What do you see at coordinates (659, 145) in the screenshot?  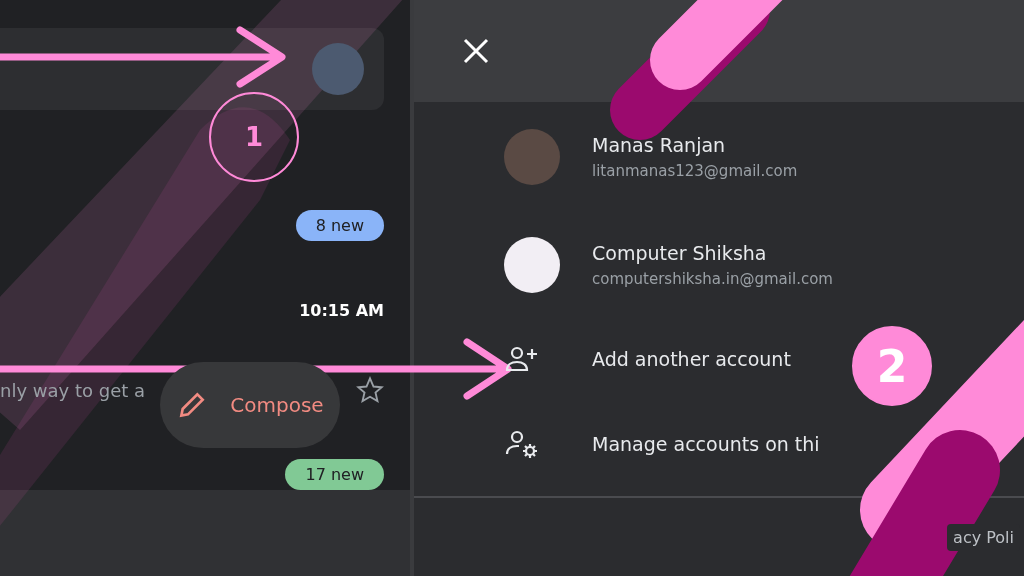 I see `account-name: Manas Ranjan` at bounding box center [659, 145].